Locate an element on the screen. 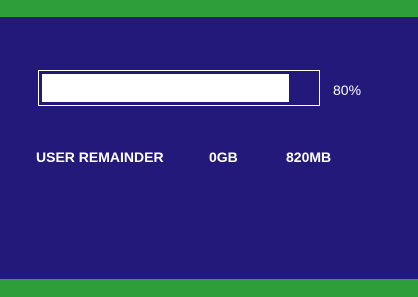  top-accent-bar is located at coordinates (209, 8).